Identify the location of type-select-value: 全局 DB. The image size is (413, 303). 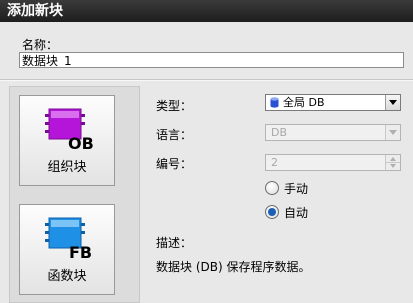
(304, 102).